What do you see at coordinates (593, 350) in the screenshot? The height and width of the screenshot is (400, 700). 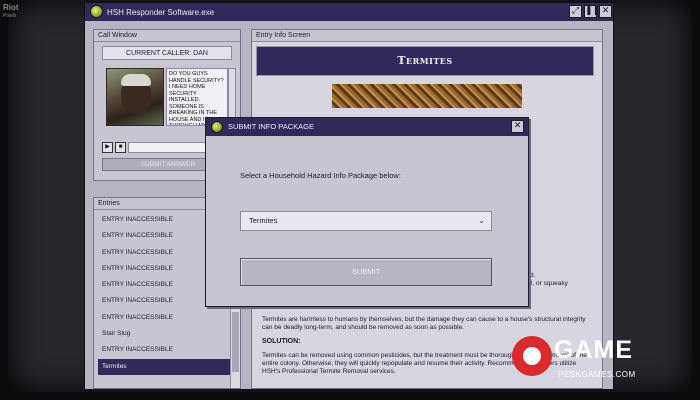 I see `game-watermark: GAME` at bounding box center [593, 350].